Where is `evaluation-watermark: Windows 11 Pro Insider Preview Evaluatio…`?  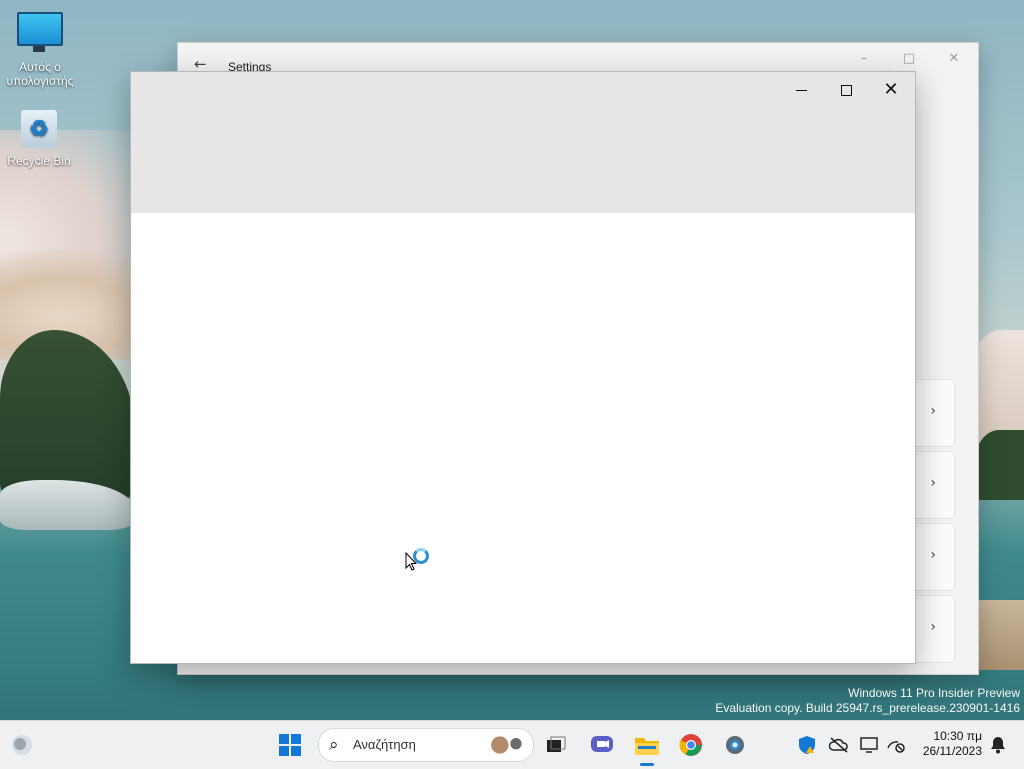 evaluation-watermark: Windows 11 Pro Insider Preview Evaluatio… is located at coordinates (867, 701).